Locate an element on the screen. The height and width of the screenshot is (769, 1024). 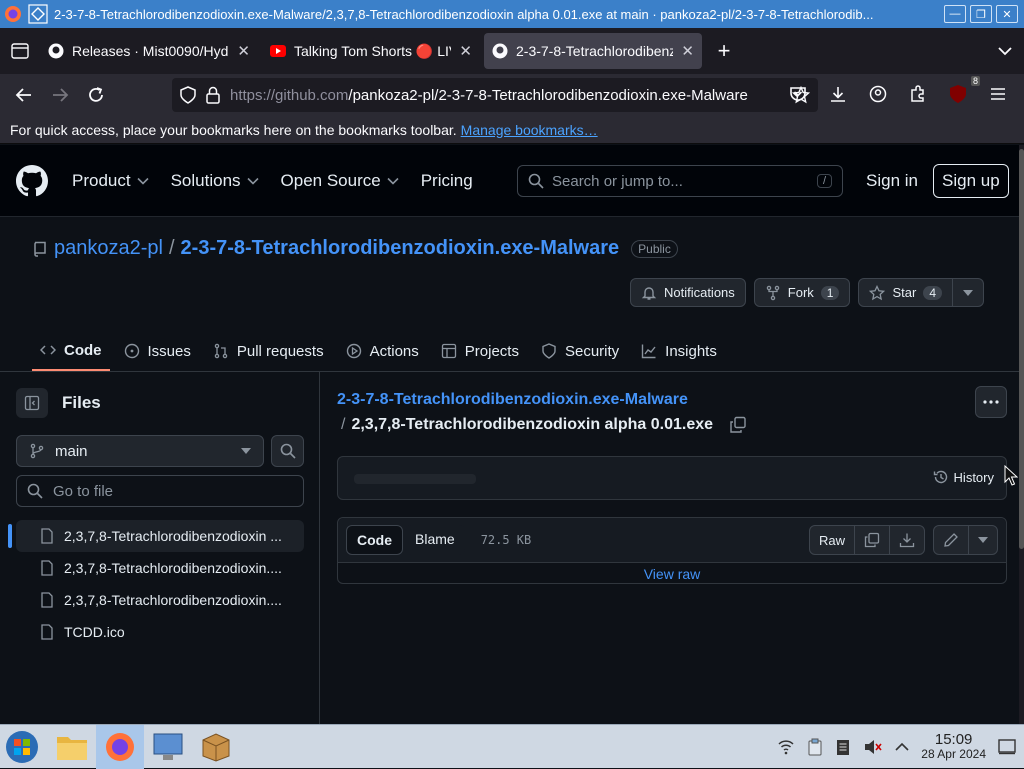
copy-raw-button is located at coordinates (872, 540).